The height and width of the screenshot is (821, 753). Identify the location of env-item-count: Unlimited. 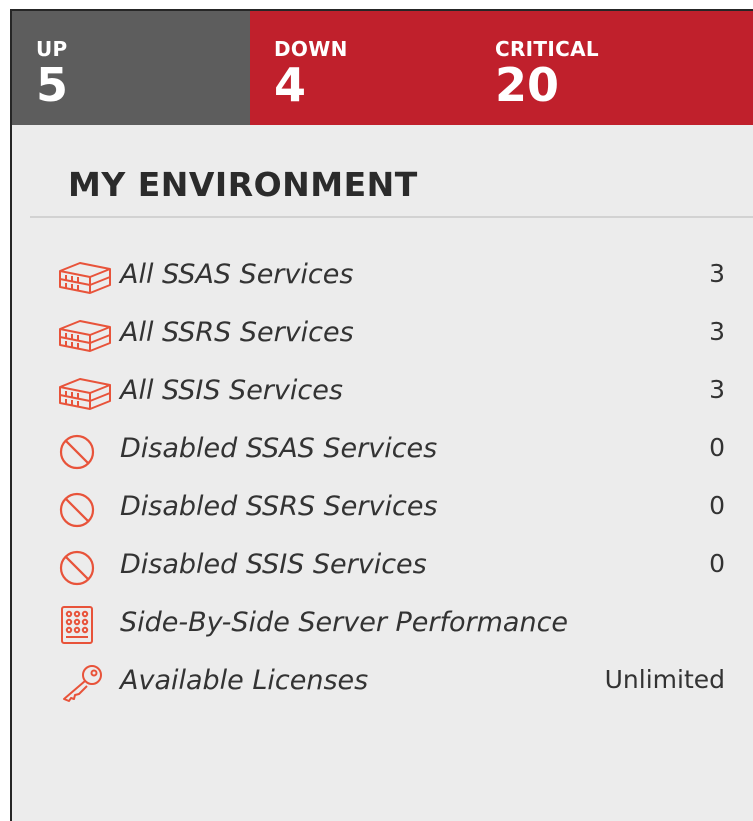
(664, 679).